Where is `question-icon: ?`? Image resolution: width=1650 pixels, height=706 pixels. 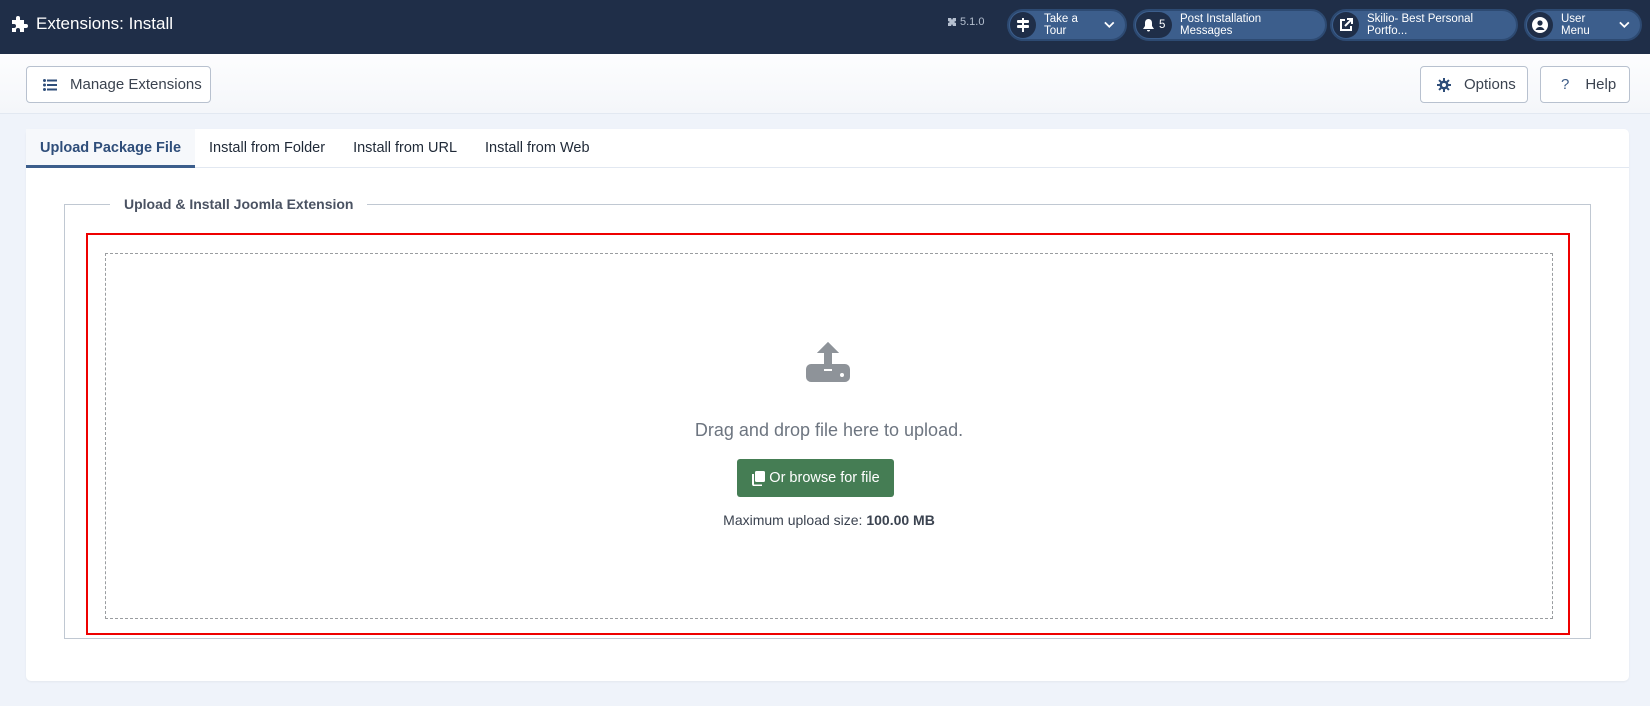 question-icon: ? is located at coordinates (1565, 84).